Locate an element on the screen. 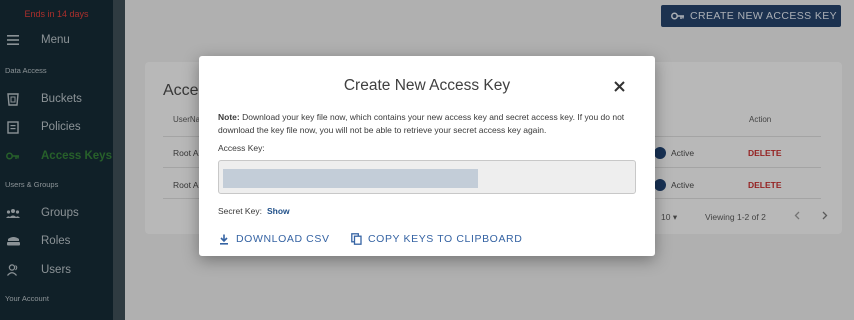 Image resolution: width=854 pixels, height=320 pixels. access-key-field is located at coordinates (427, 177).